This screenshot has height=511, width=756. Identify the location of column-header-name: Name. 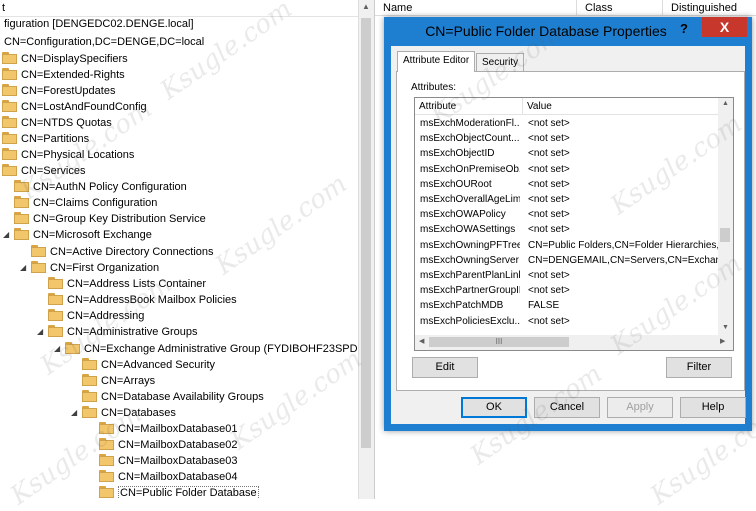
(476, 8).